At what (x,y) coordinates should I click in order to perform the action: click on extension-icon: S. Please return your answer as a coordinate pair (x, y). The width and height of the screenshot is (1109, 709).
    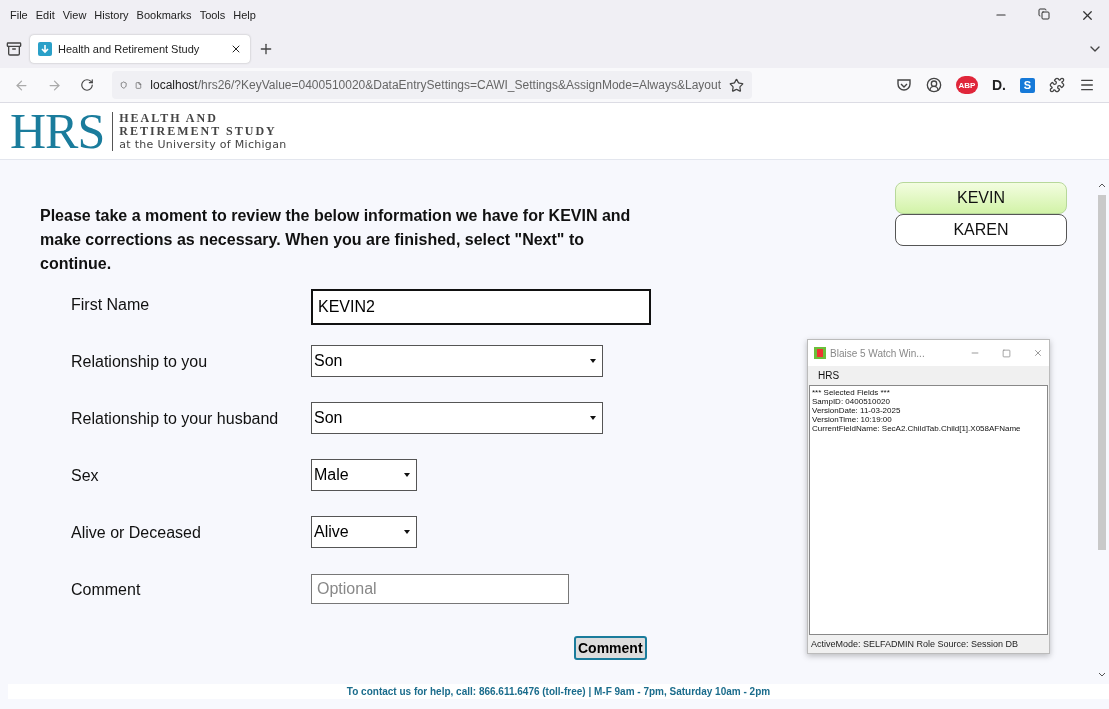
    Looking at the image, I should click on (1027, 85).